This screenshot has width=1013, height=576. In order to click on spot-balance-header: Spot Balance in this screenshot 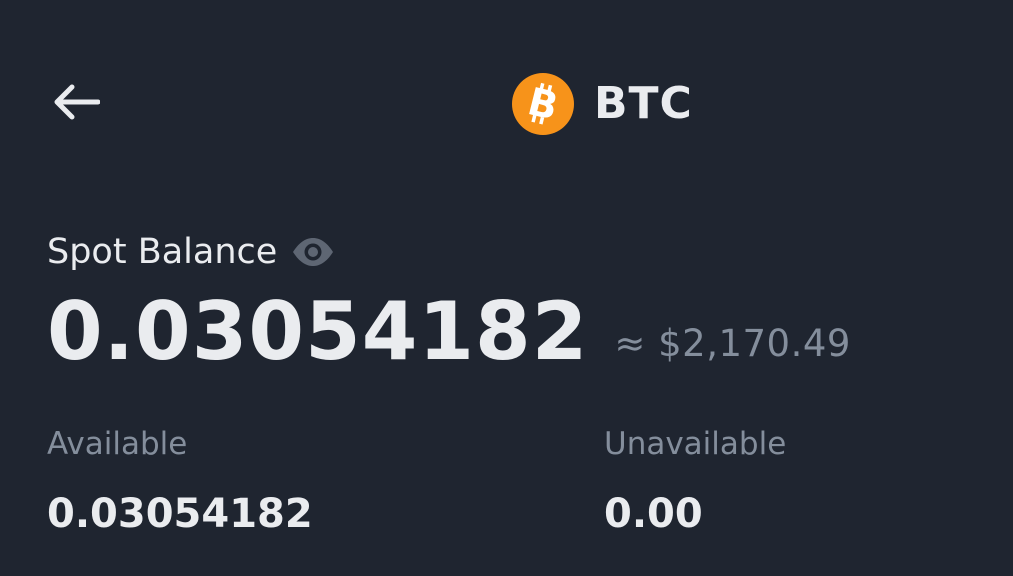, I will do `click(191, 252)`.